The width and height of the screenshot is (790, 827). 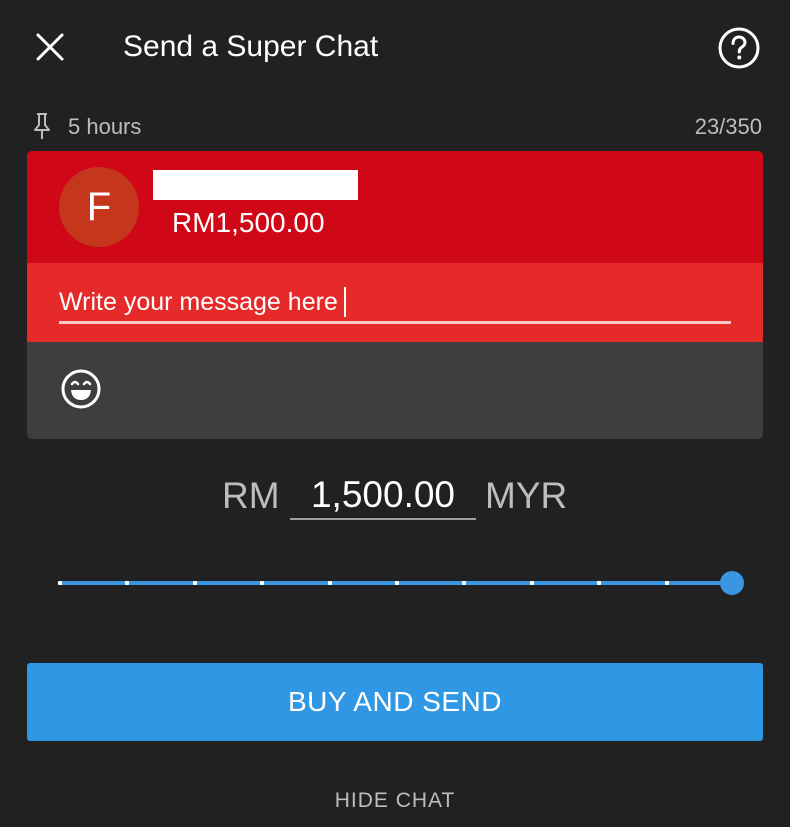 What do you see at coordinates (105, 126) in the screenshot?
I see `pin-duration: 5 hours` at bounding box center [105, 126].